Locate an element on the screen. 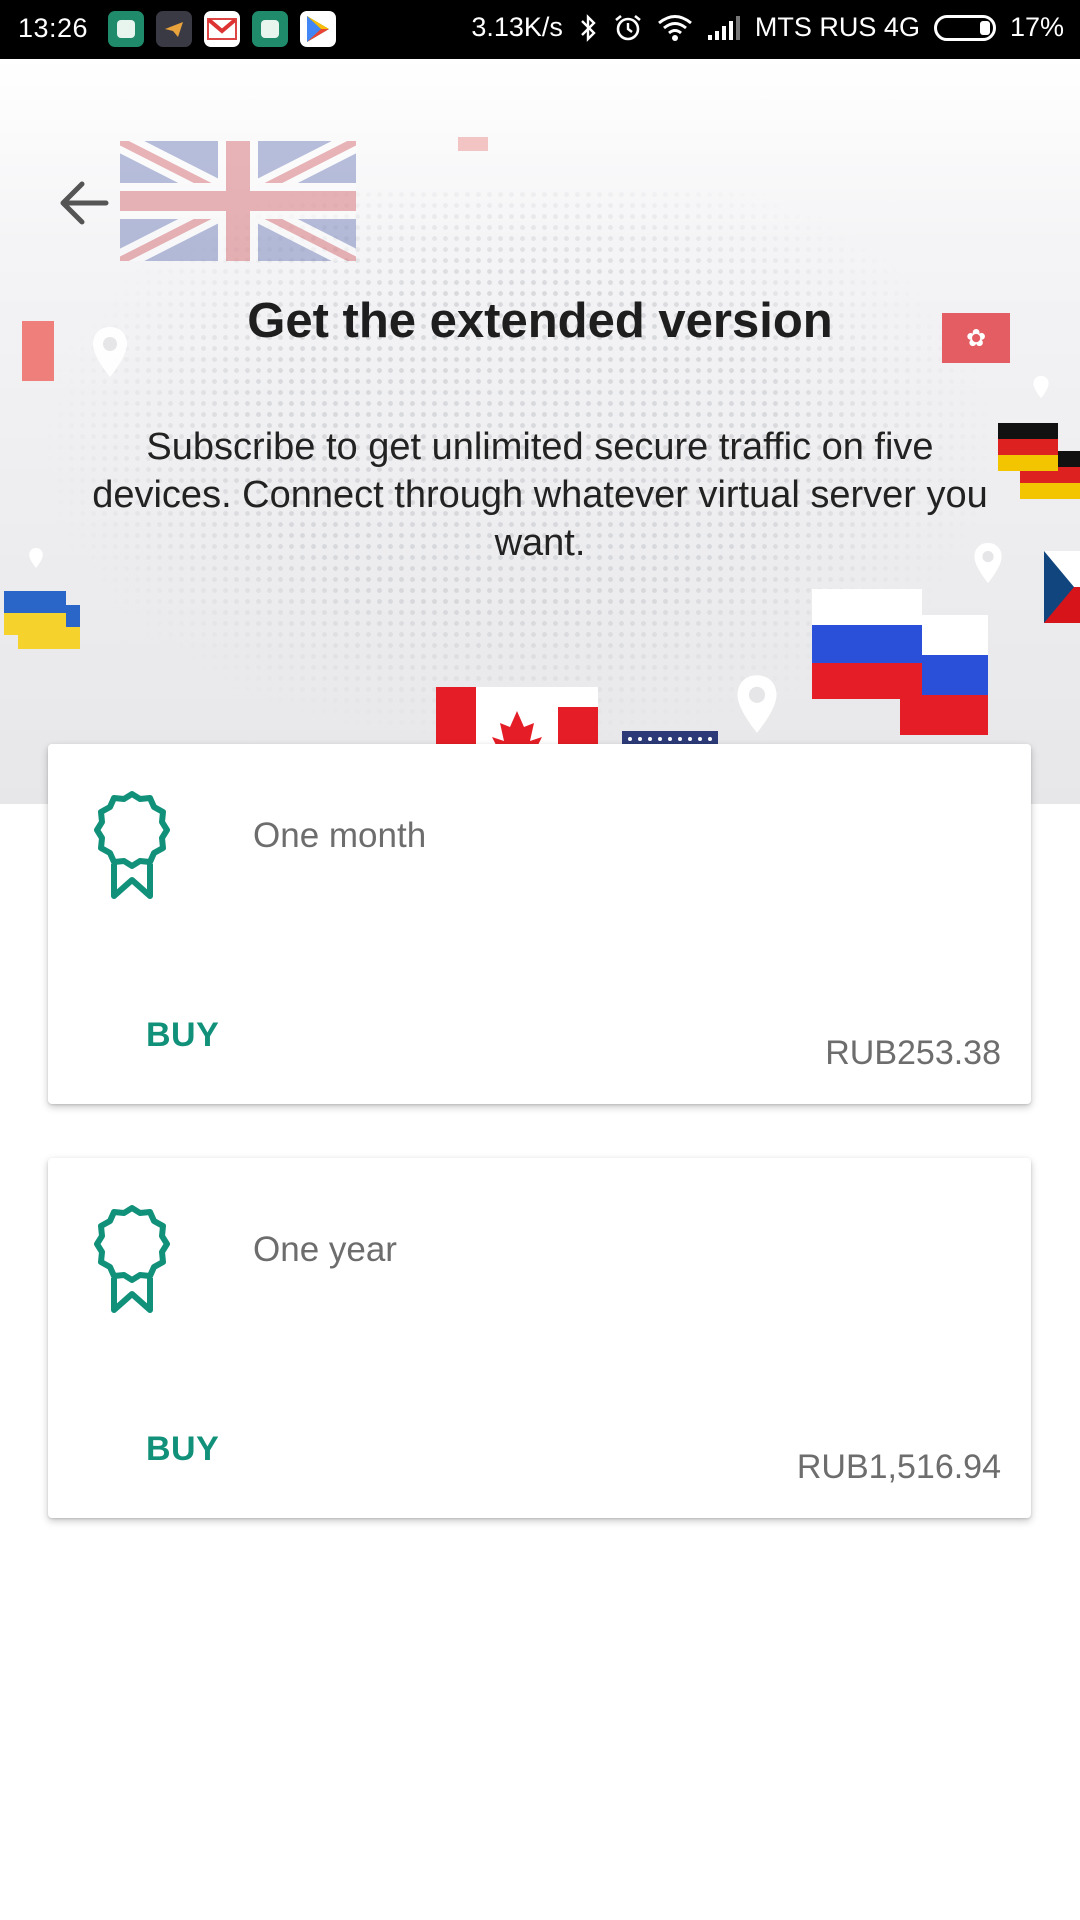 The image size is (1080, 1920). ukraine-flag-icon is located at coordinates (42, 620).